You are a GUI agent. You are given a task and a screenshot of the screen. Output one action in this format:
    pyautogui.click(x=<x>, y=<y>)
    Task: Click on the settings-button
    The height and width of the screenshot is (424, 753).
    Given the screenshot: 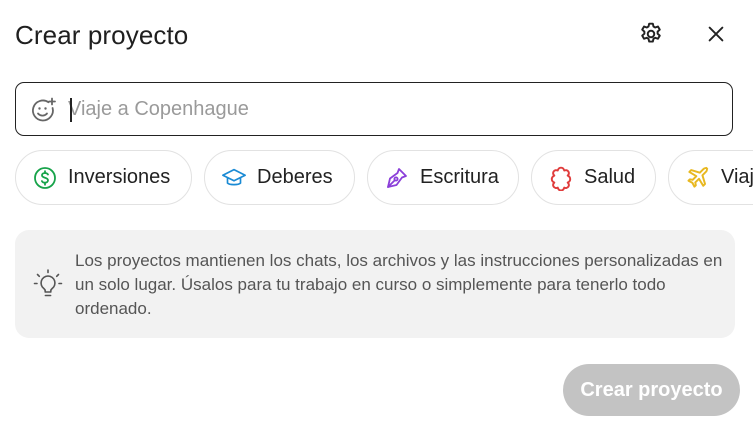 What is the action you would take?
    pyautogui.click(x=651, y=34)
    